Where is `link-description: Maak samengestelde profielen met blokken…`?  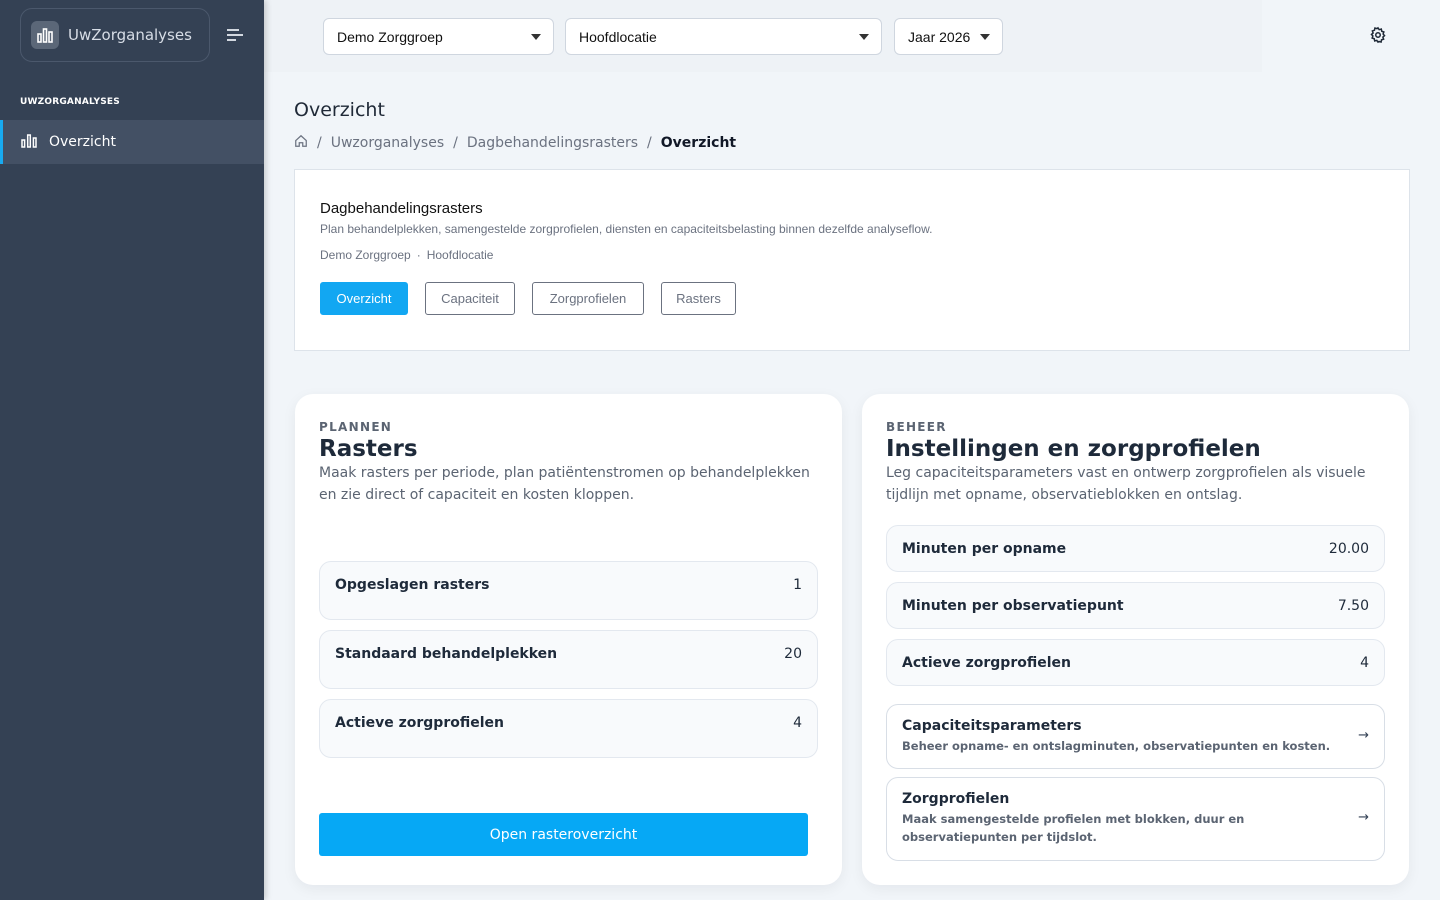
link-description: Maak samengestelde profielen met blokken… is located at coordinates (1073, 828).